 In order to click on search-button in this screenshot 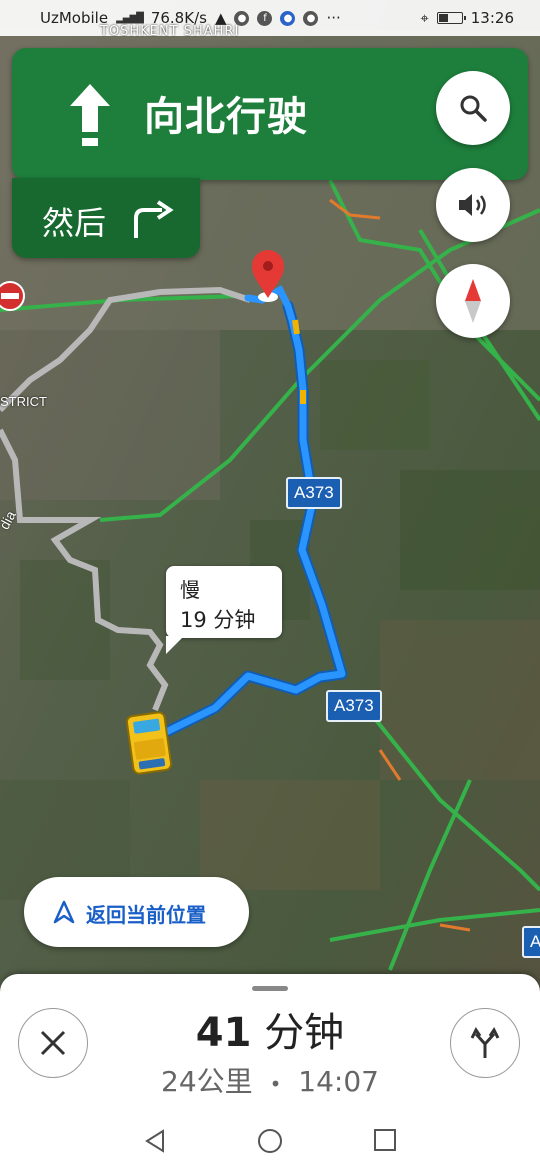, I will do `click(473, 108)`.